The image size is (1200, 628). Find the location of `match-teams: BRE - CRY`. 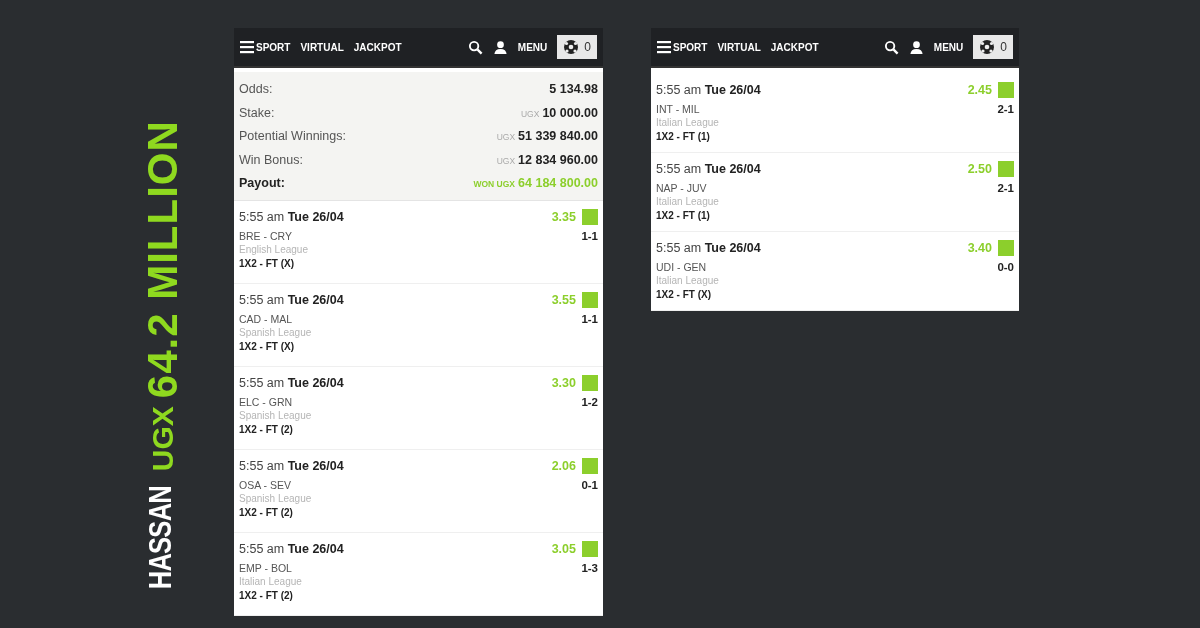

match-teams: BRE - CRY is located at coordinates (265, 236).